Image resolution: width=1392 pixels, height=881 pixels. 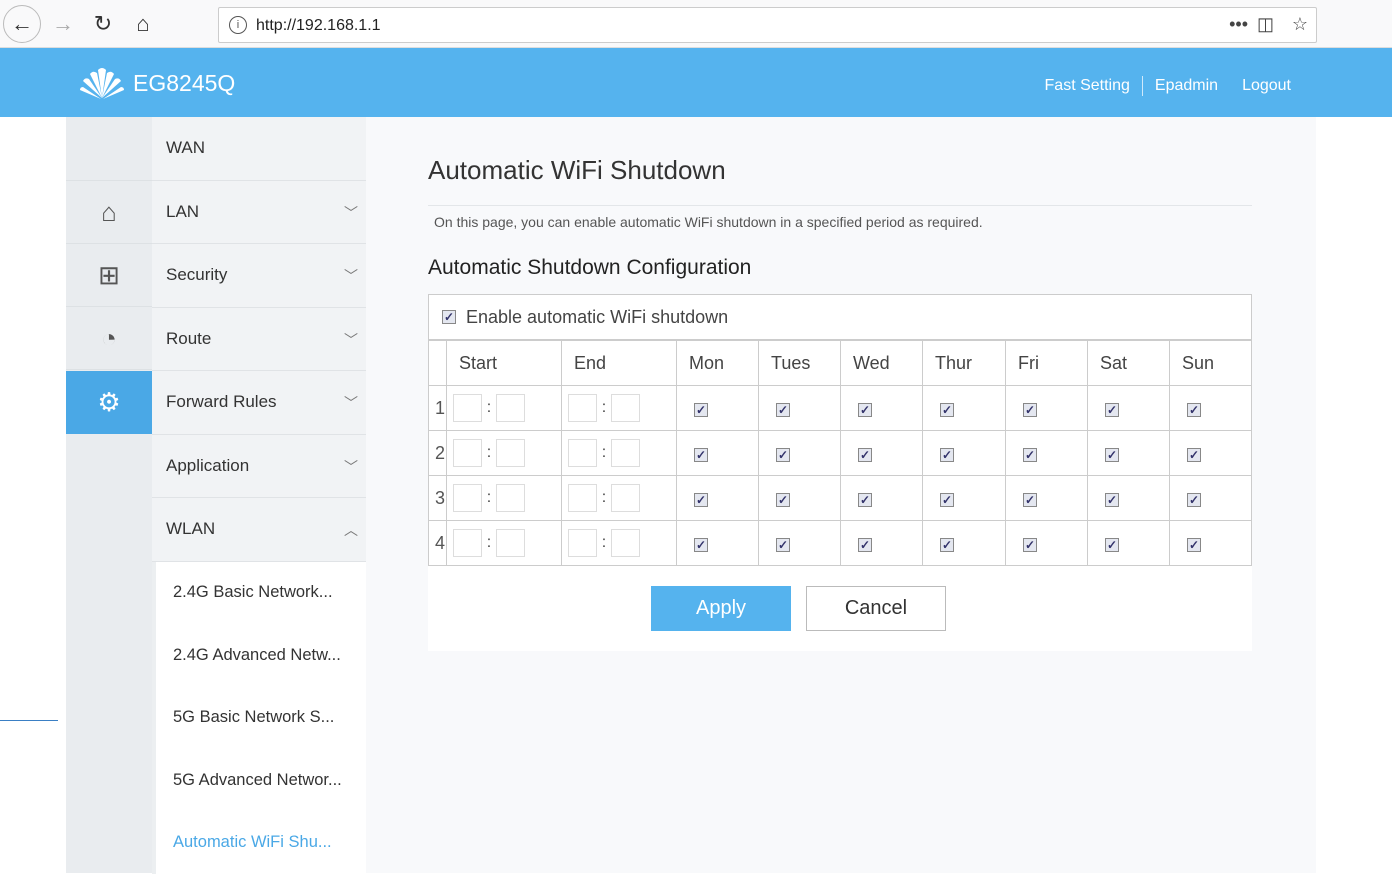 I want to click on fast-setting-link: Fast Setting, so click(x=1087, y=86).